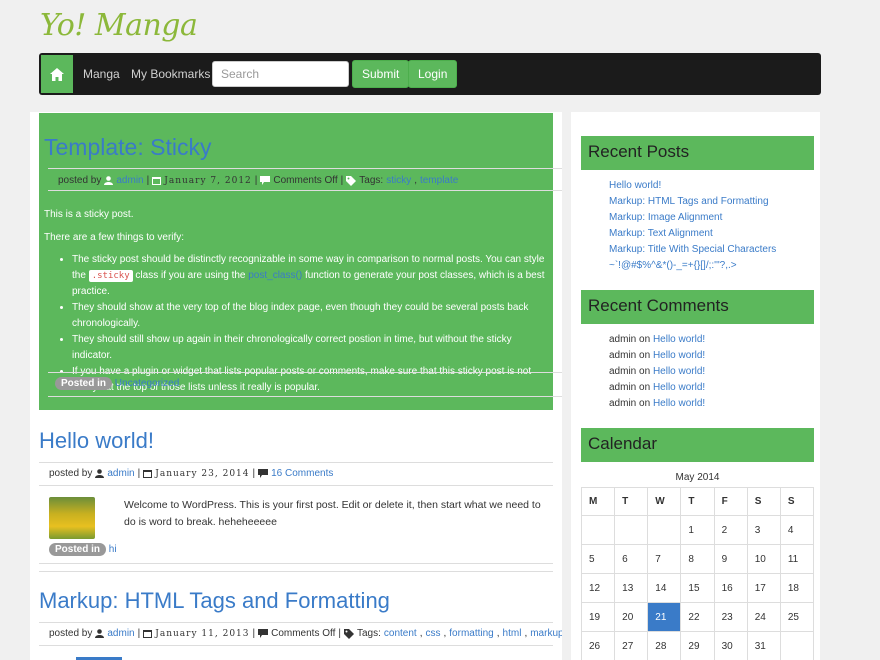  Describe the element at coordinates (72, 518) in the screenshot. I see `post-thumbnail` at that location.